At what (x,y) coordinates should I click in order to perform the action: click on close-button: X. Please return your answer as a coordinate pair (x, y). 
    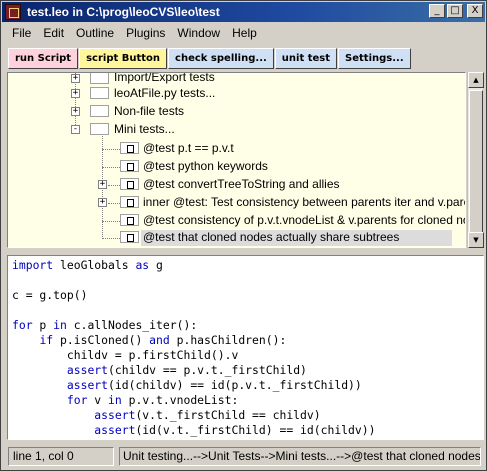
    Looking at the image, I should click on (475, 11).